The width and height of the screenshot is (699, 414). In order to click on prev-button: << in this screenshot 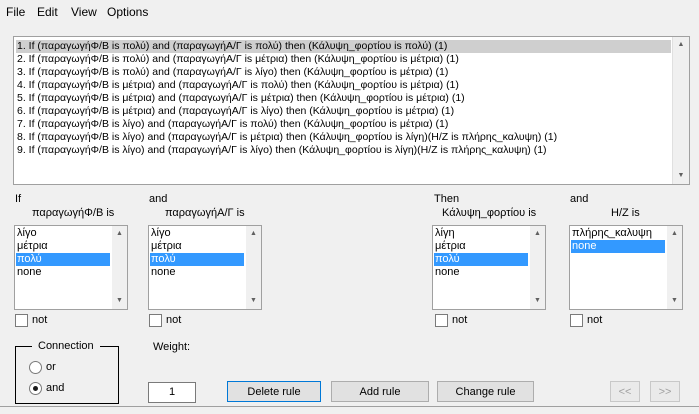, I will do `click(625, 391)`.